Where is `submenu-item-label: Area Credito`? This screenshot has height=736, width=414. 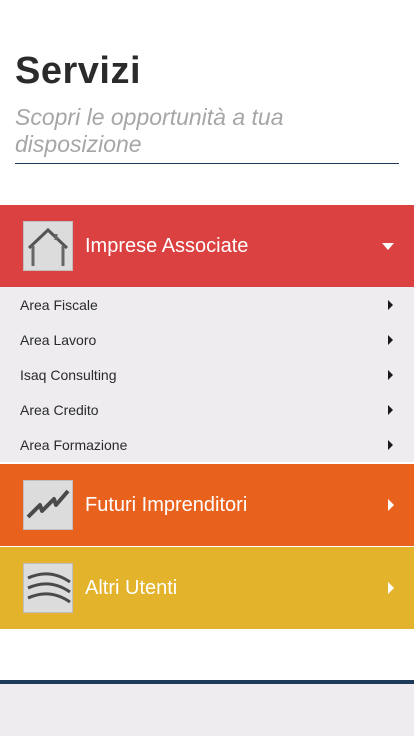
submenu-item-label: Area Credito is located at coordinates (59, 409).